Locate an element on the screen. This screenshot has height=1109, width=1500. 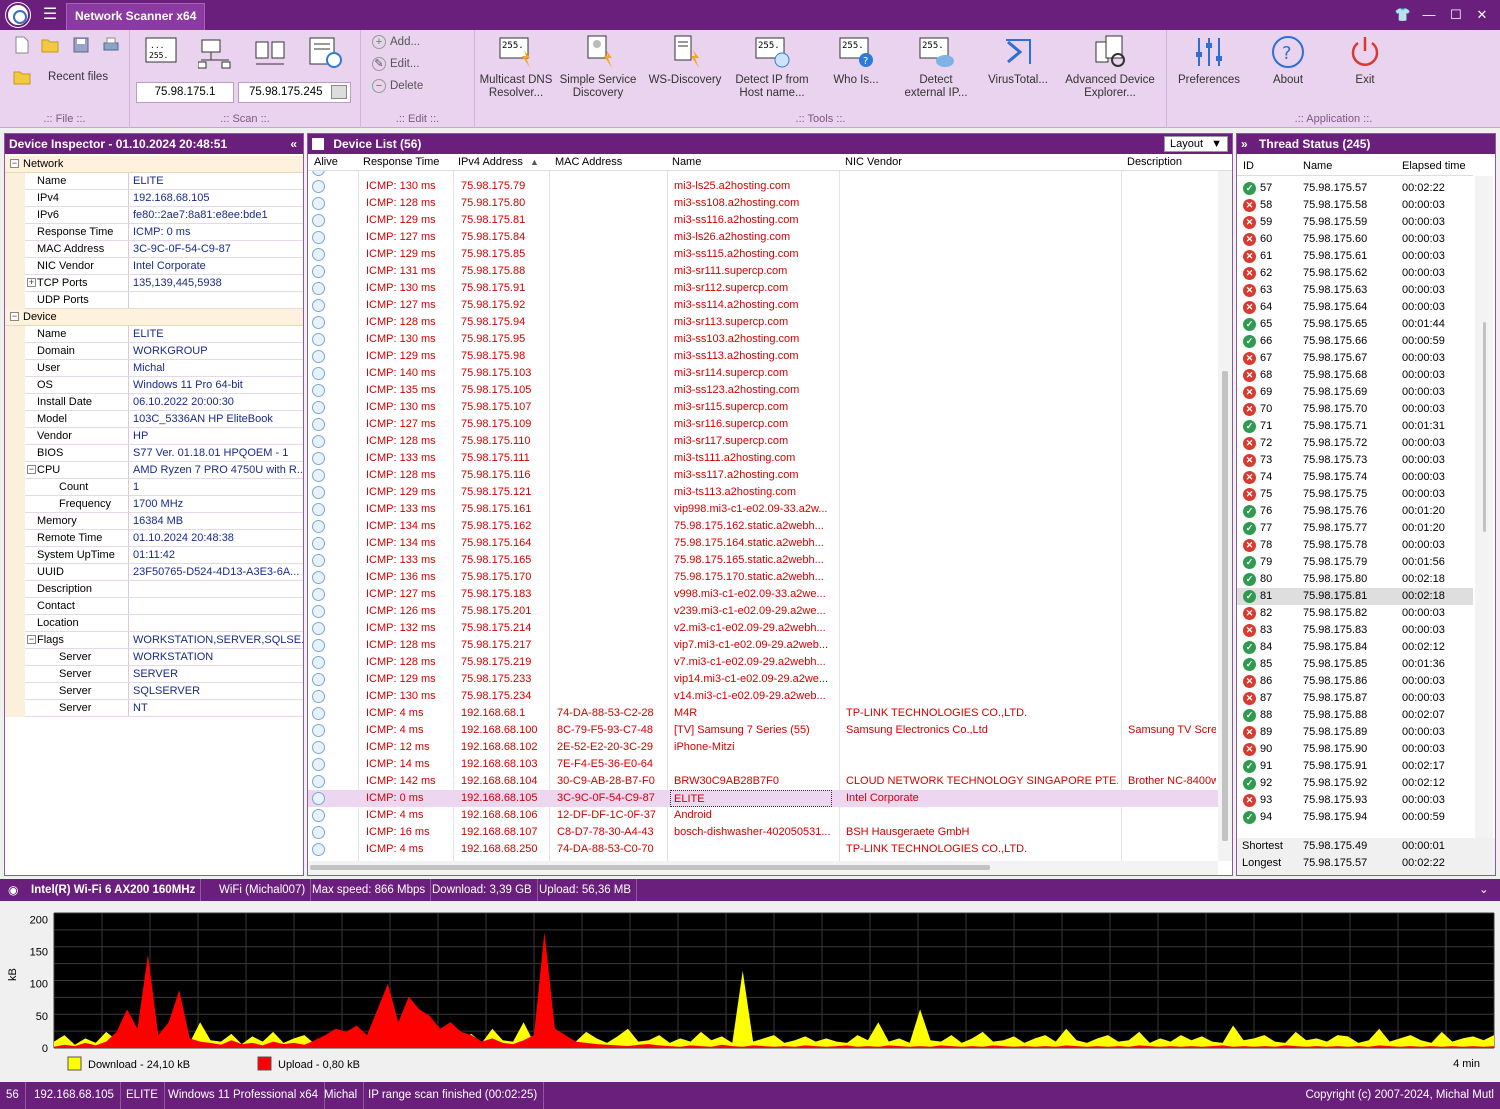
inspector-row: BIOS S77 Ver. 01.18.01 HPQOEM - 1 is located at coordinates (154, 453).